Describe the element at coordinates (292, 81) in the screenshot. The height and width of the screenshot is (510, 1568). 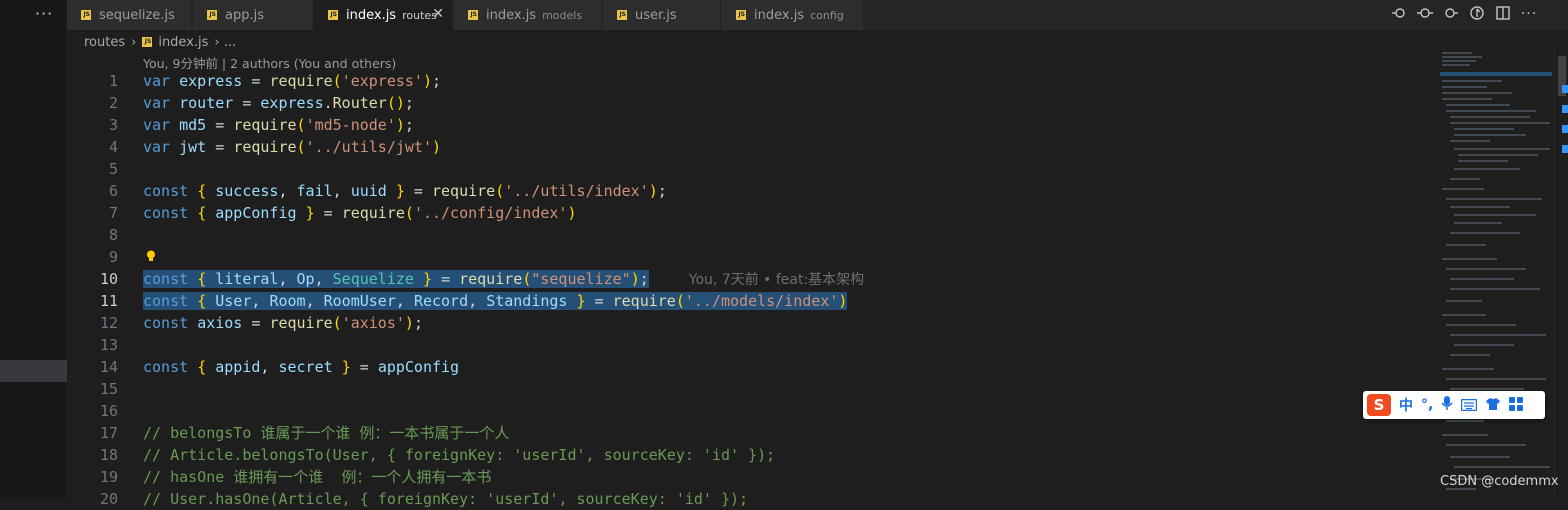
I see `code-line: var express = require('express');` at that location.